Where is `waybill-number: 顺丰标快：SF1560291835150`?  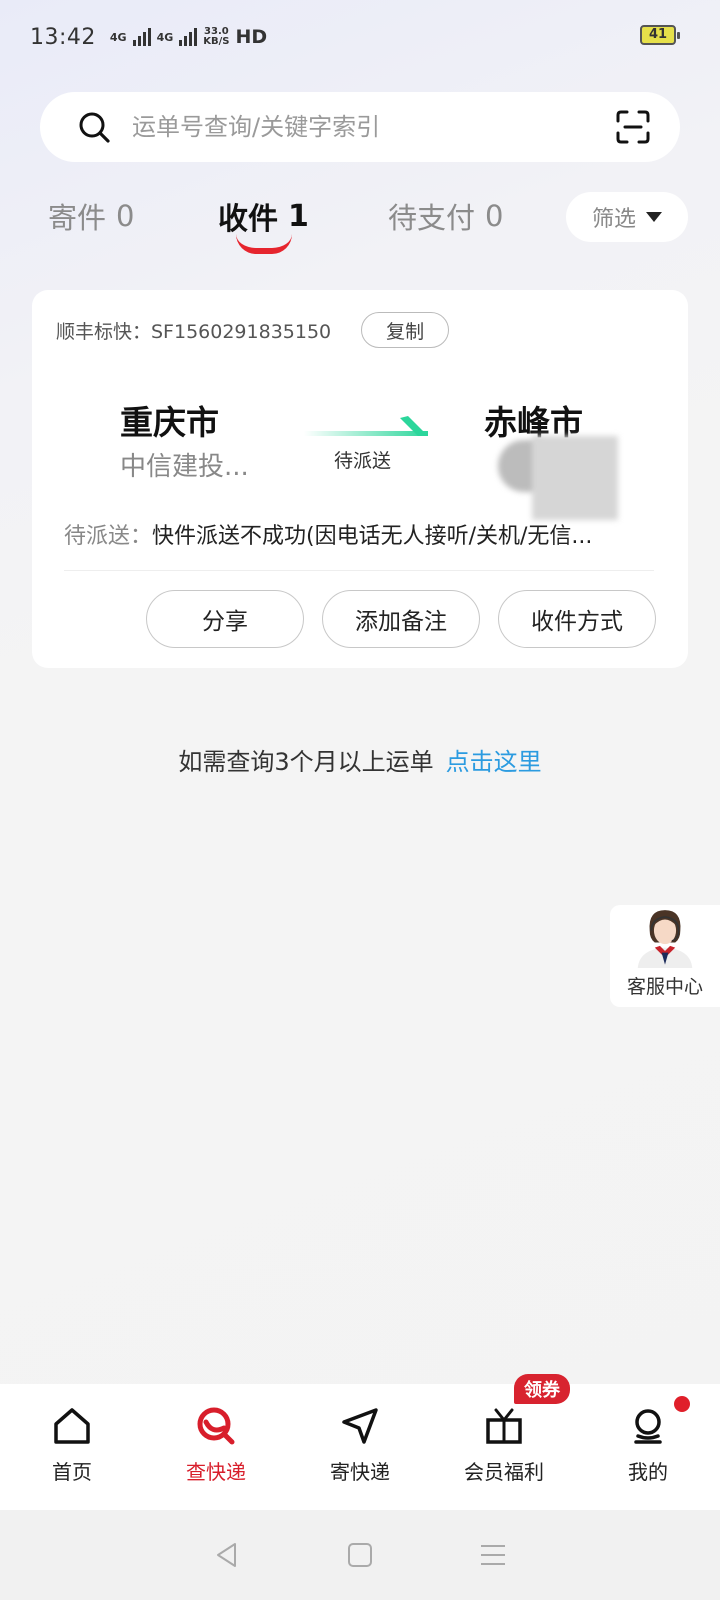
waybill-number: 顺丰标快：SF1560291835150 is located at coordinates (194, 331).